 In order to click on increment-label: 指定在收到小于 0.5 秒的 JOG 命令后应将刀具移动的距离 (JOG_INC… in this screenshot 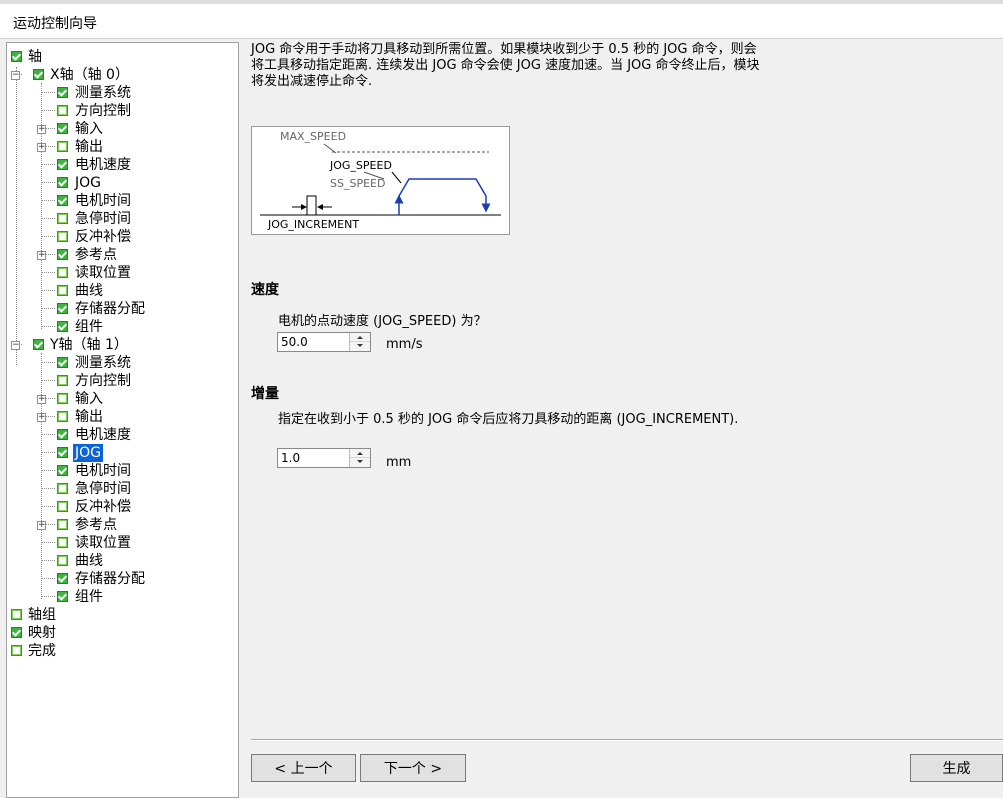, I will do `click(508, 419)`.